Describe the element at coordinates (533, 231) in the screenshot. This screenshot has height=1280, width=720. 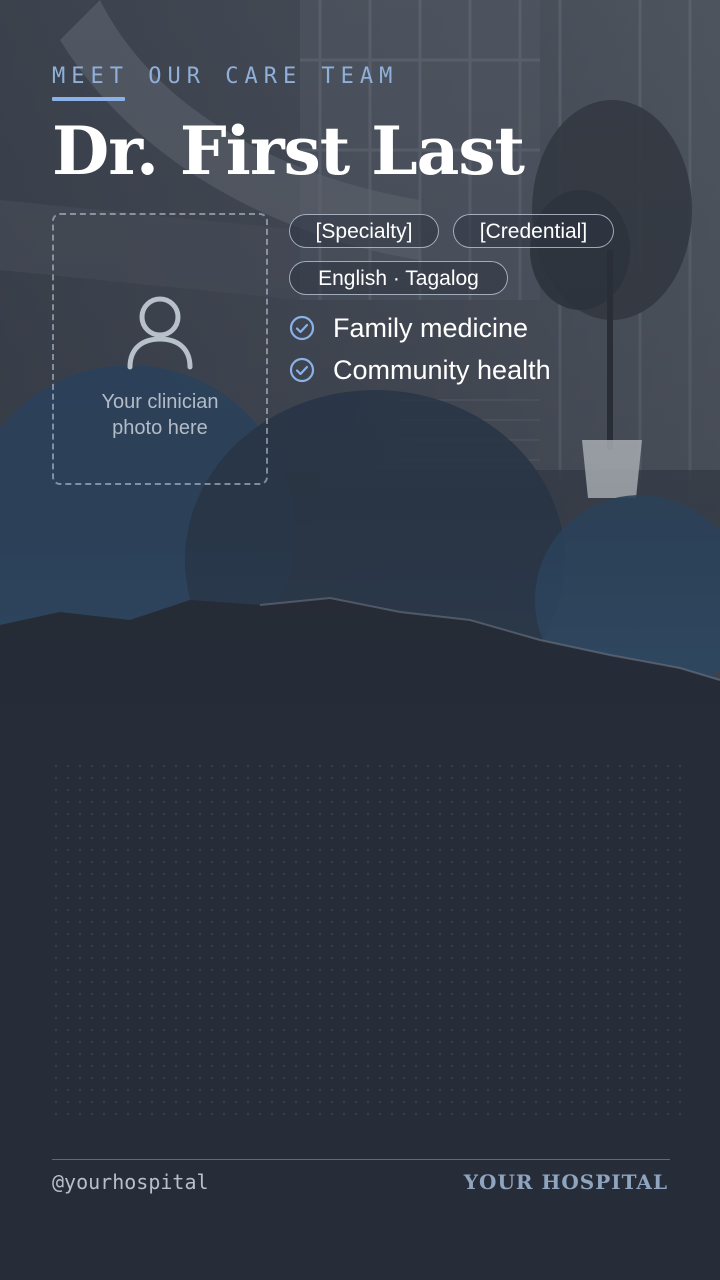
I see `tag-credential: [Credential]` at that location.